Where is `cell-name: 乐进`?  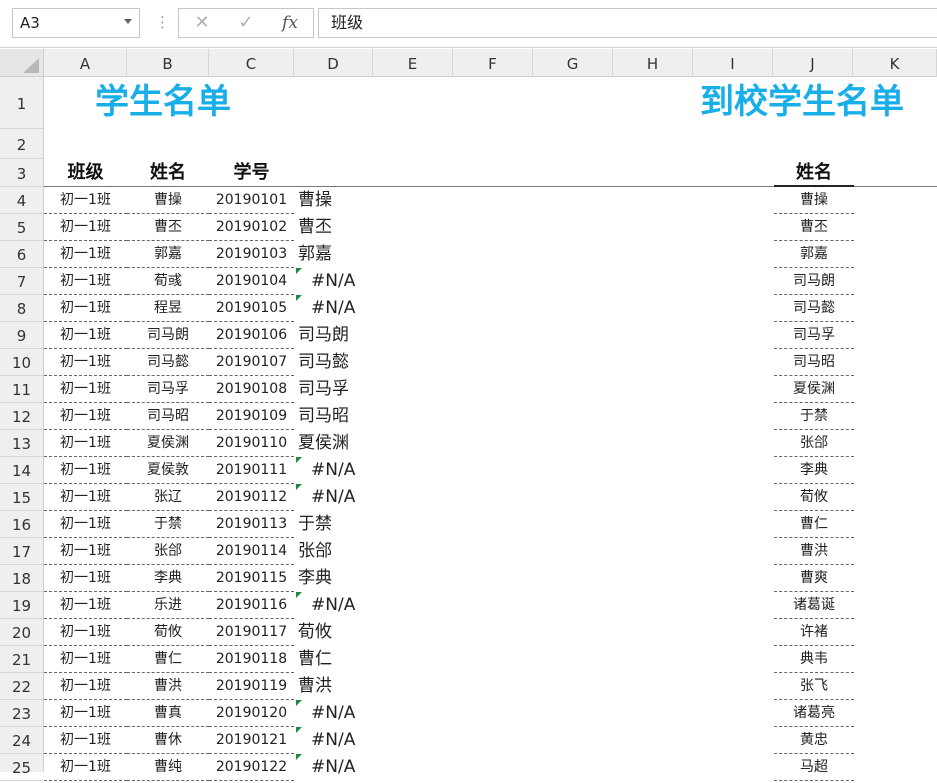 cell-name: 乐进 is located at coordinates (168, 605).